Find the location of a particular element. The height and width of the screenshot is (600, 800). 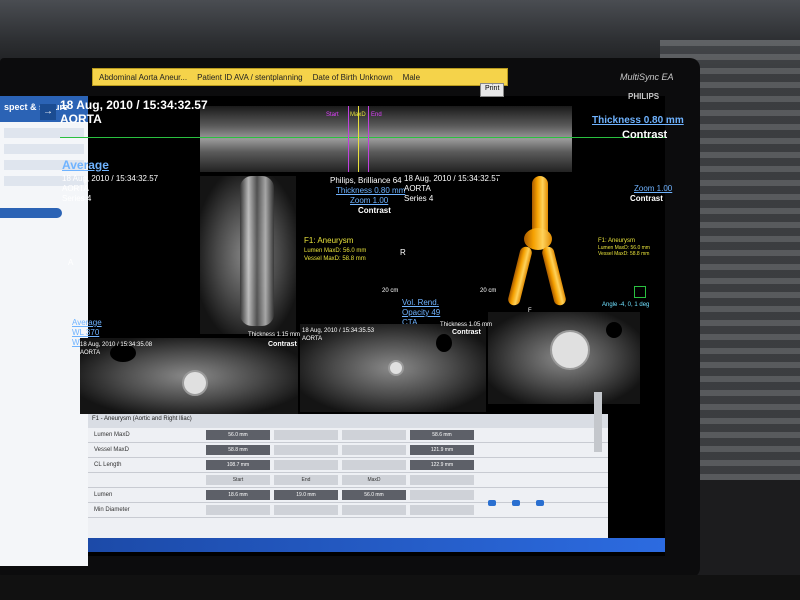

table-row: CL Length 108.7 mm 122.9 mm is located at coordinates (348, 465).